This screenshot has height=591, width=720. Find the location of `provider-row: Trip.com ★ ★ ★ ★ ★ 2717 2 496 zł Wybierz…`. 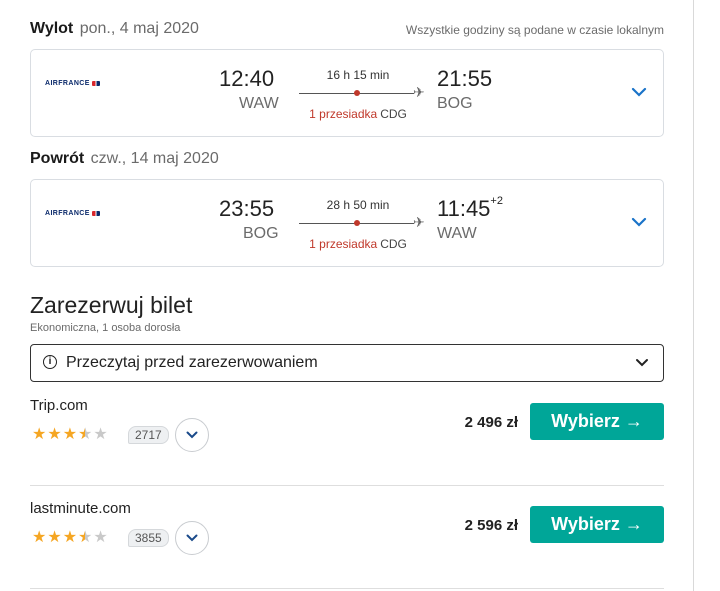

provider-row: Trip.com ★ ★ ★ ★ ★ 2717 2 496 zł Wybierz… is located at coordinates (347, 437).